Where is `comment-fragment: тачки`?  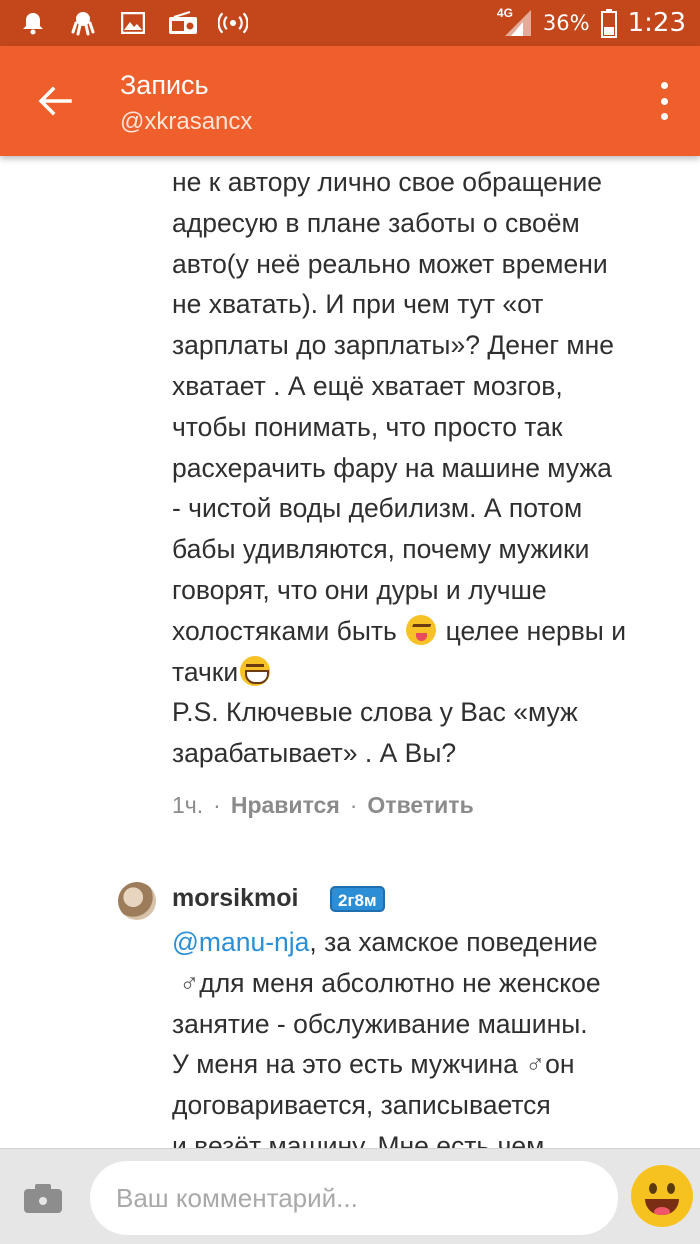 comment-fragment: тачки is located at coordinates (205, 671).